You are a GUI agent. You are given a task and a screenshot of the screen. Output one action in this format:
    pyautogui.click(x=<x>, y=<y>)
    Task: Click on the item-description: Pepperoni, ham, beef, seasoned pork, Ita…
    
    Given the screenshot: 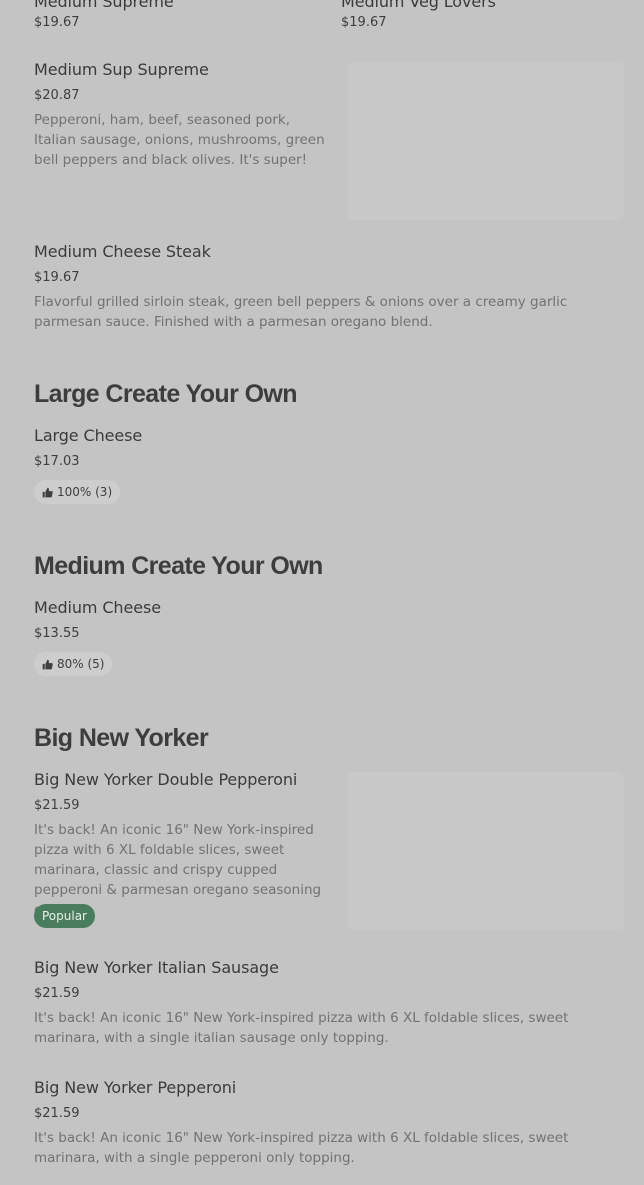 What is the action you would take?
    pyautogui.click(x=179, y=140)
    